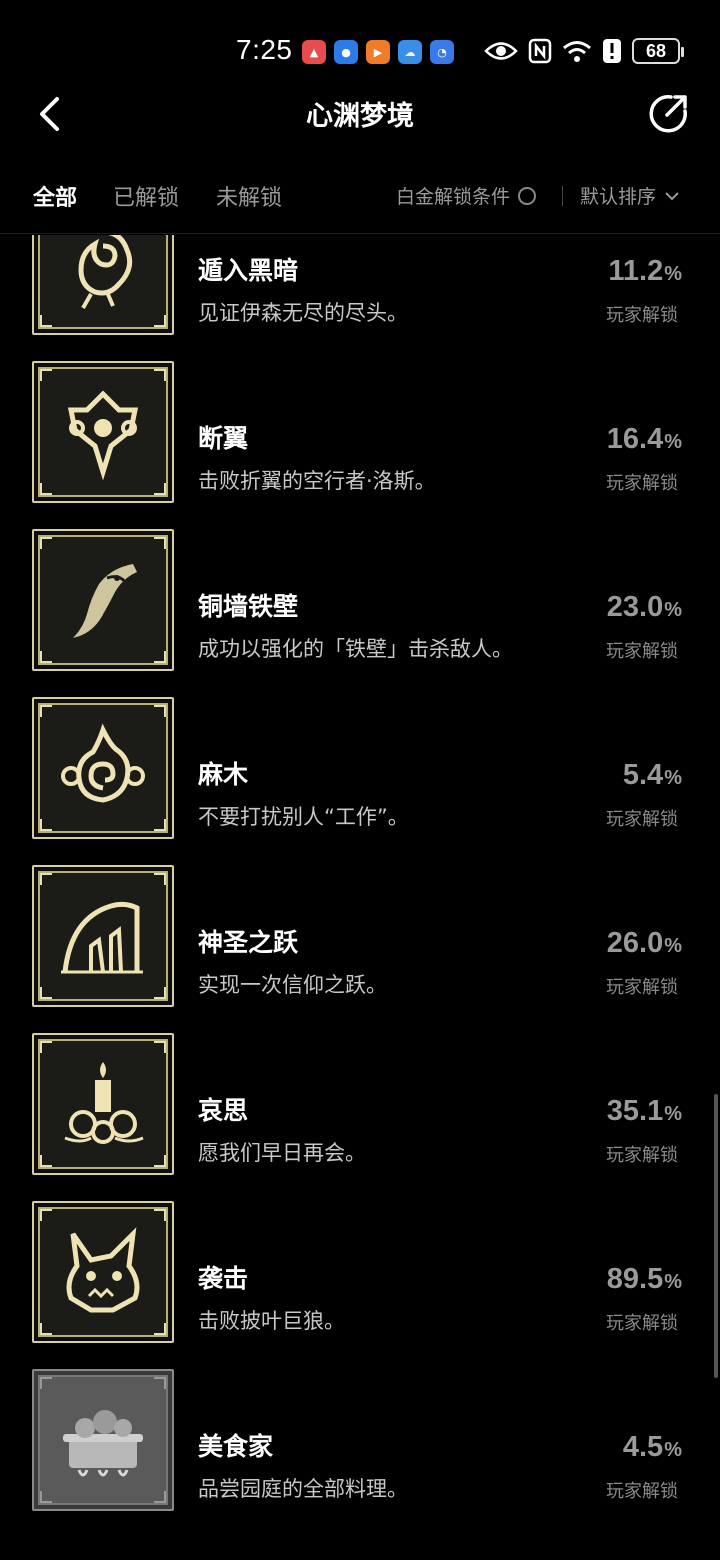 The height and width of the screenshot is (1560, 720). I want to click on tab-locked: 未解锁, so click(249, 196).